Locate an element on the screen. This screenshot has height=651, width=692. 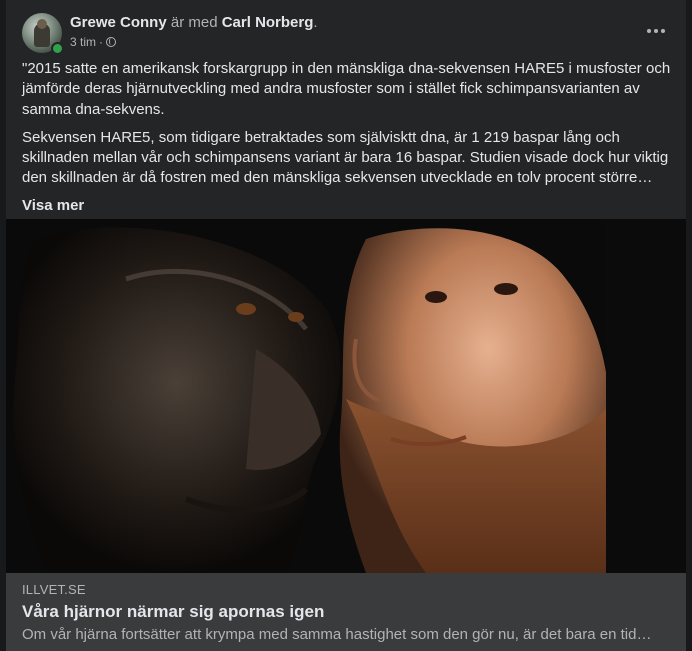
online-status-dot is located at coordinates (57, 48).